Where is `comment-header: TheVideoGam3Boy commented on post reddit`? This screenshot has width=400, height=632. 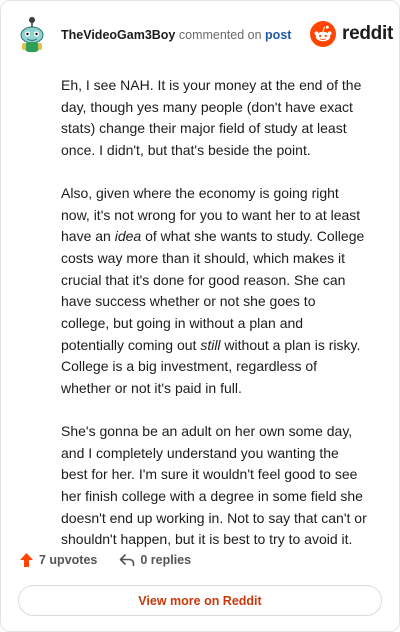 comment-header: TheVideoGam3Boy commented on post reddit is located at coordinates (200, 33).